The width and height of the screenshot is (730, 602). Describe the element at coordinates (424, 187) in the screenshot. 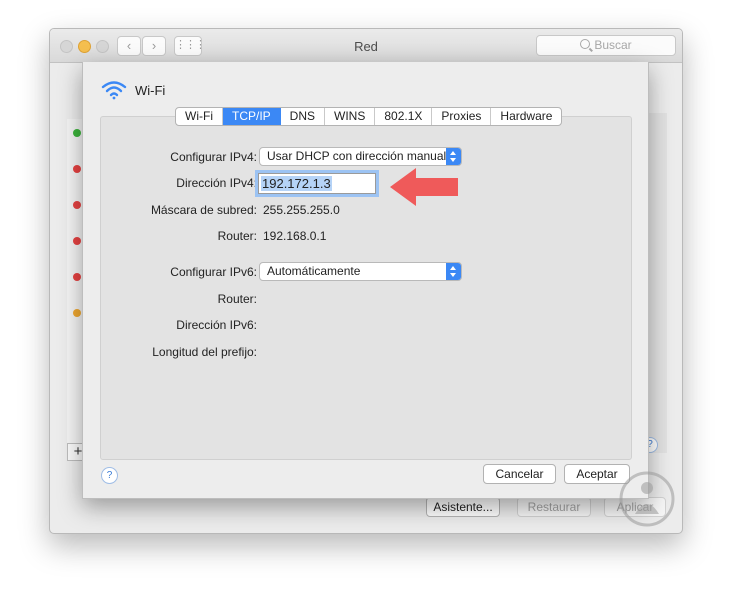

I see `annotation-arrow-icon` at that location.